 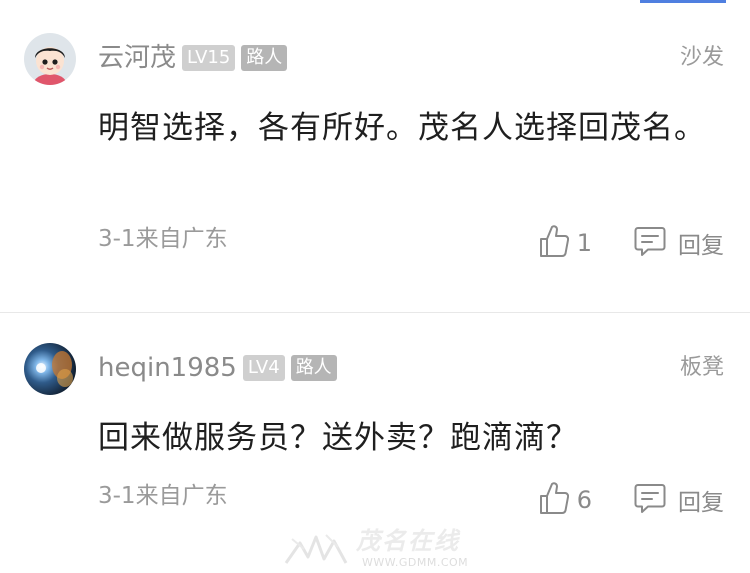 I want to click on watermark: 茂名在线 WWW.GDMM.COM, so click(x=382, y=549).